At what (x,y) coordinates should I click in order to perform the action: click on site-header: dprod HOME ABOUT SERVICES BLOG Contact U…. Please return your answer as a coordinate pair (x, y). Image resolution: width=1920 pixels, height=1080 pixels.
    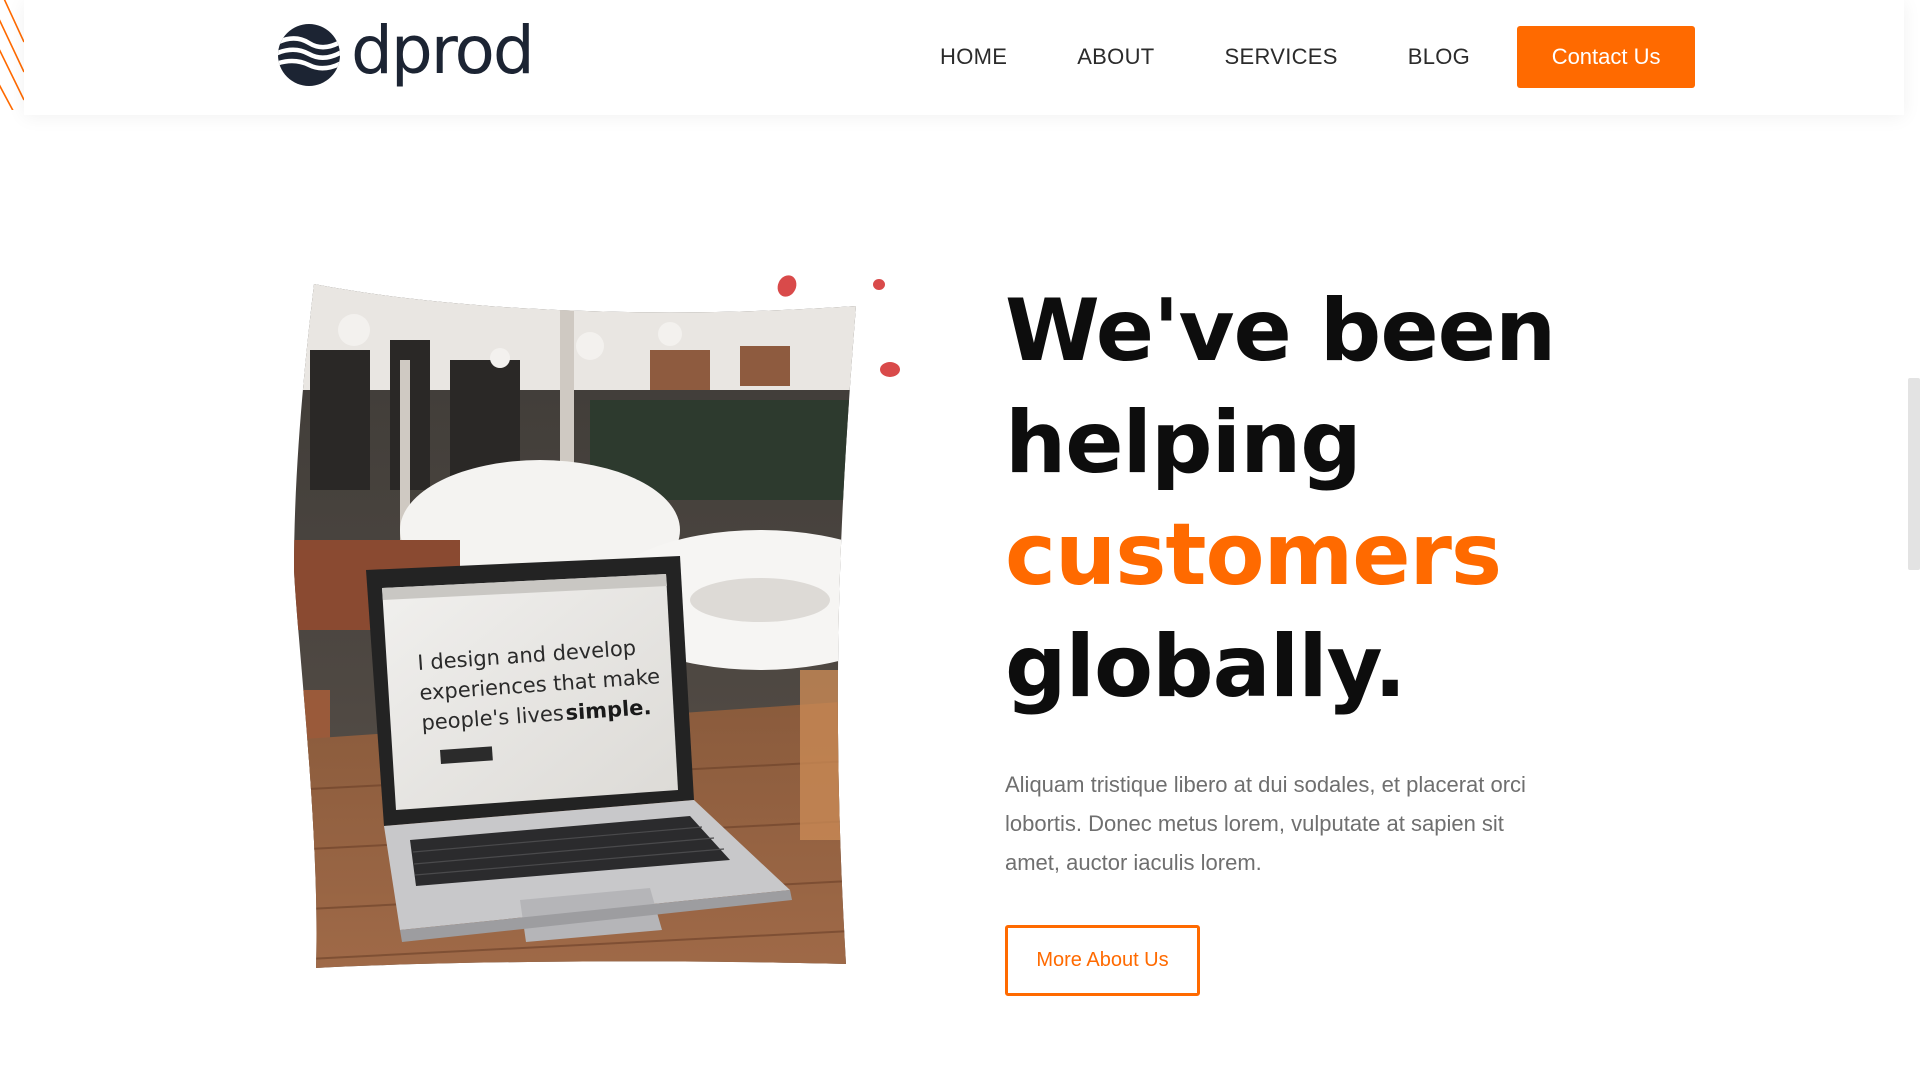
    Looking at the image, I should click on (964, 57).